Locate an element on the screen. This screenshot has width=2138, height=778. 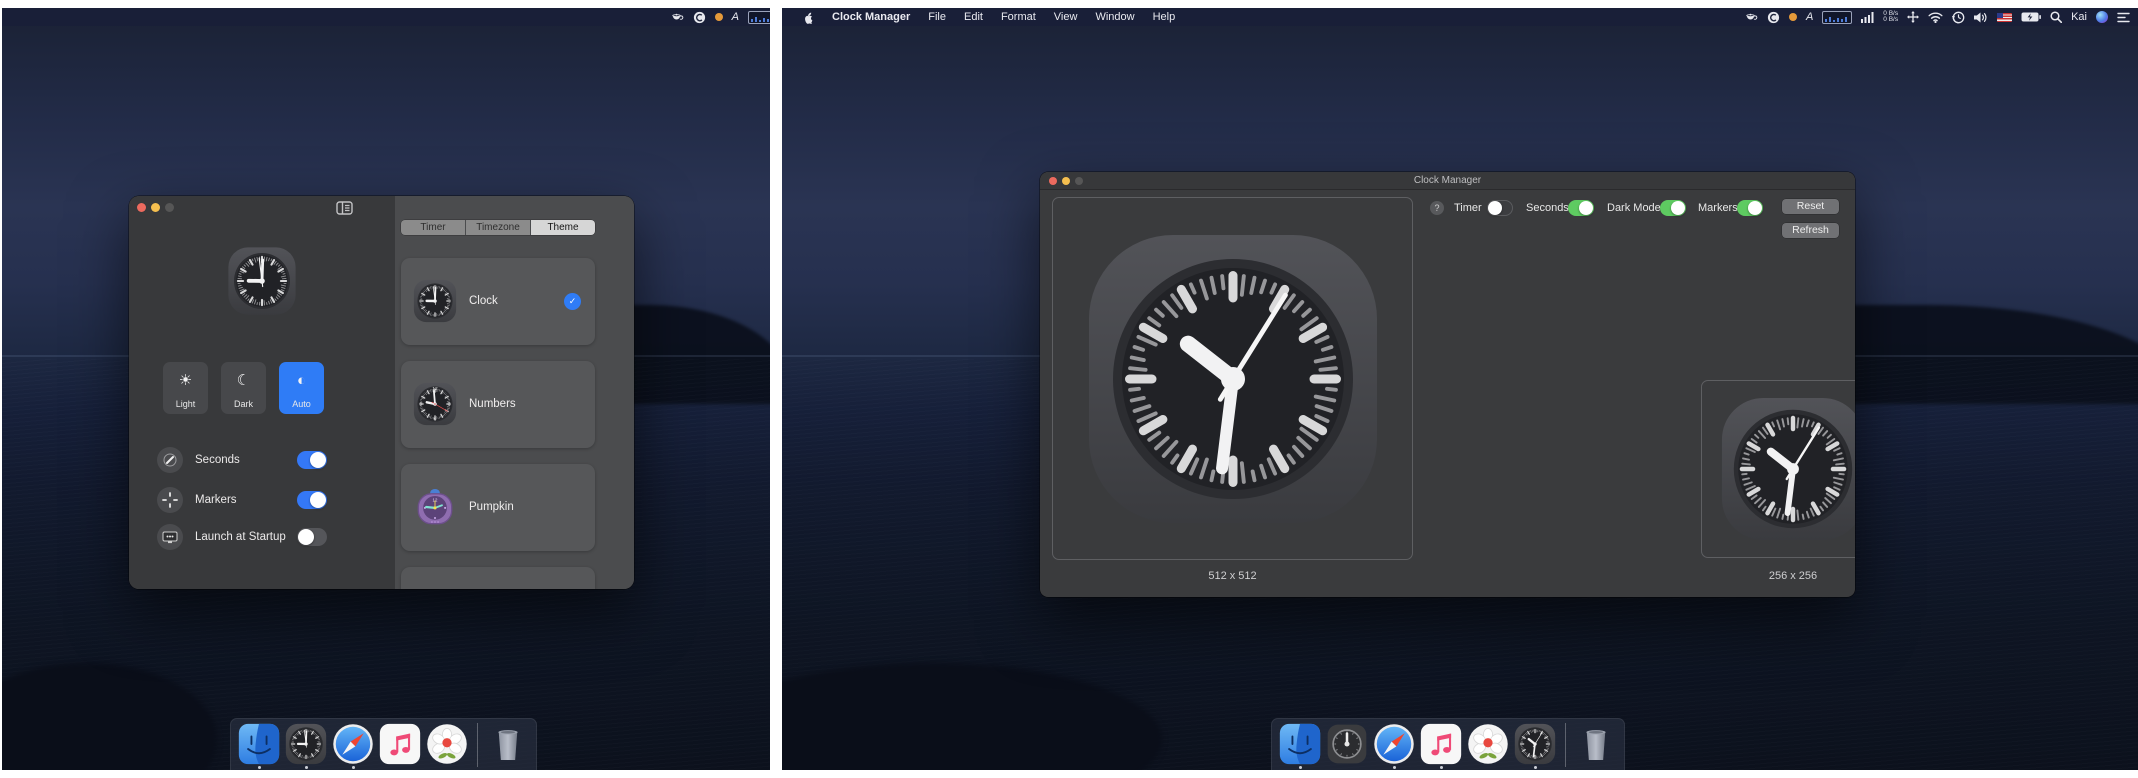
svg-text: 9 is located at coordinates (421, 404).